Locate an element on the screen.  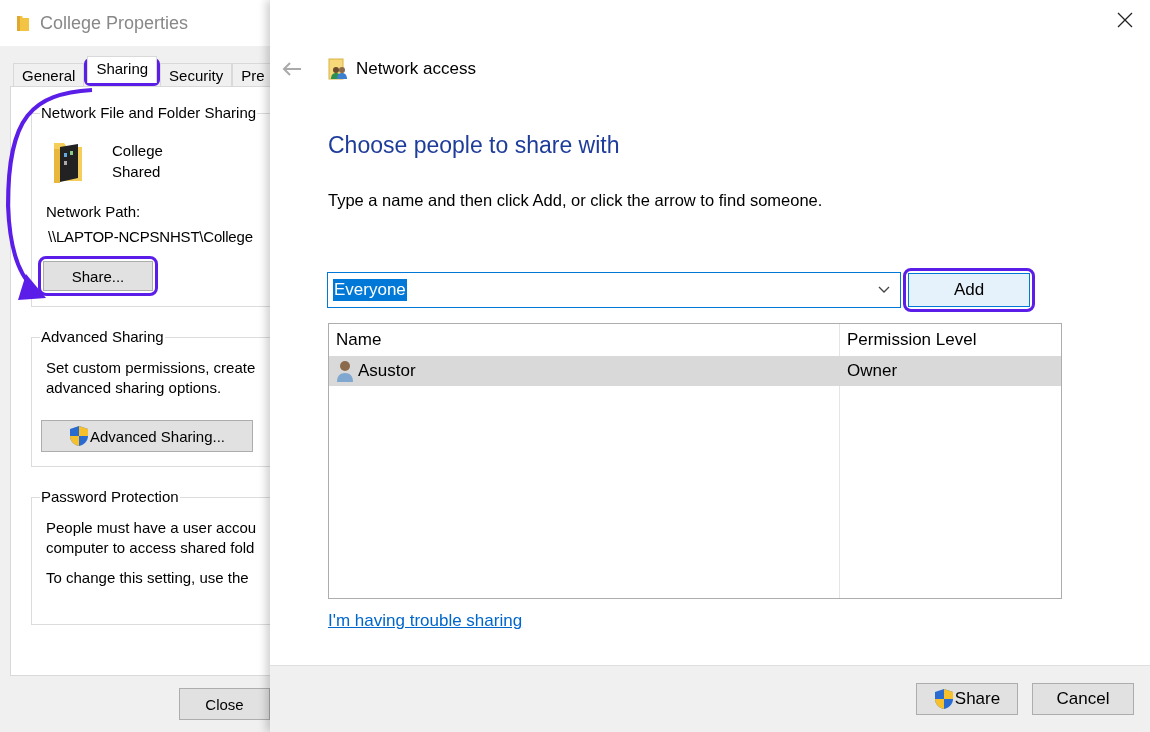
group-title: Advanced Sharing is located at coordinates (102, 336).